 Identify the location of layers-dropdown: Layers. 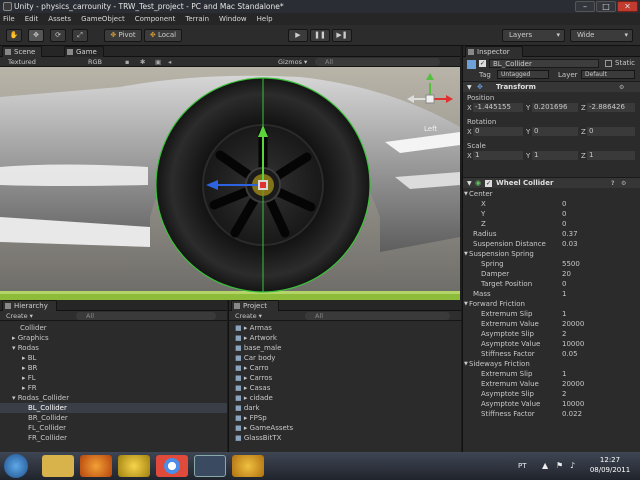
(533, 35).